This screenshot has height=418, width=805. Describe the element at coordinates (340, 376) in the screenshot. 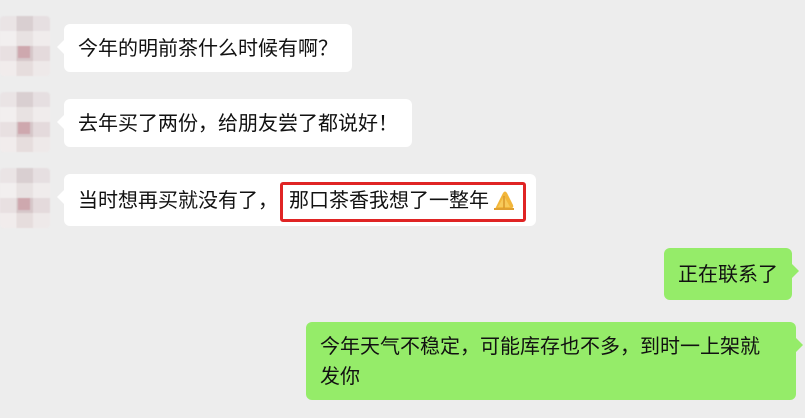

I see `message-text-line-2: 发你` at that location.